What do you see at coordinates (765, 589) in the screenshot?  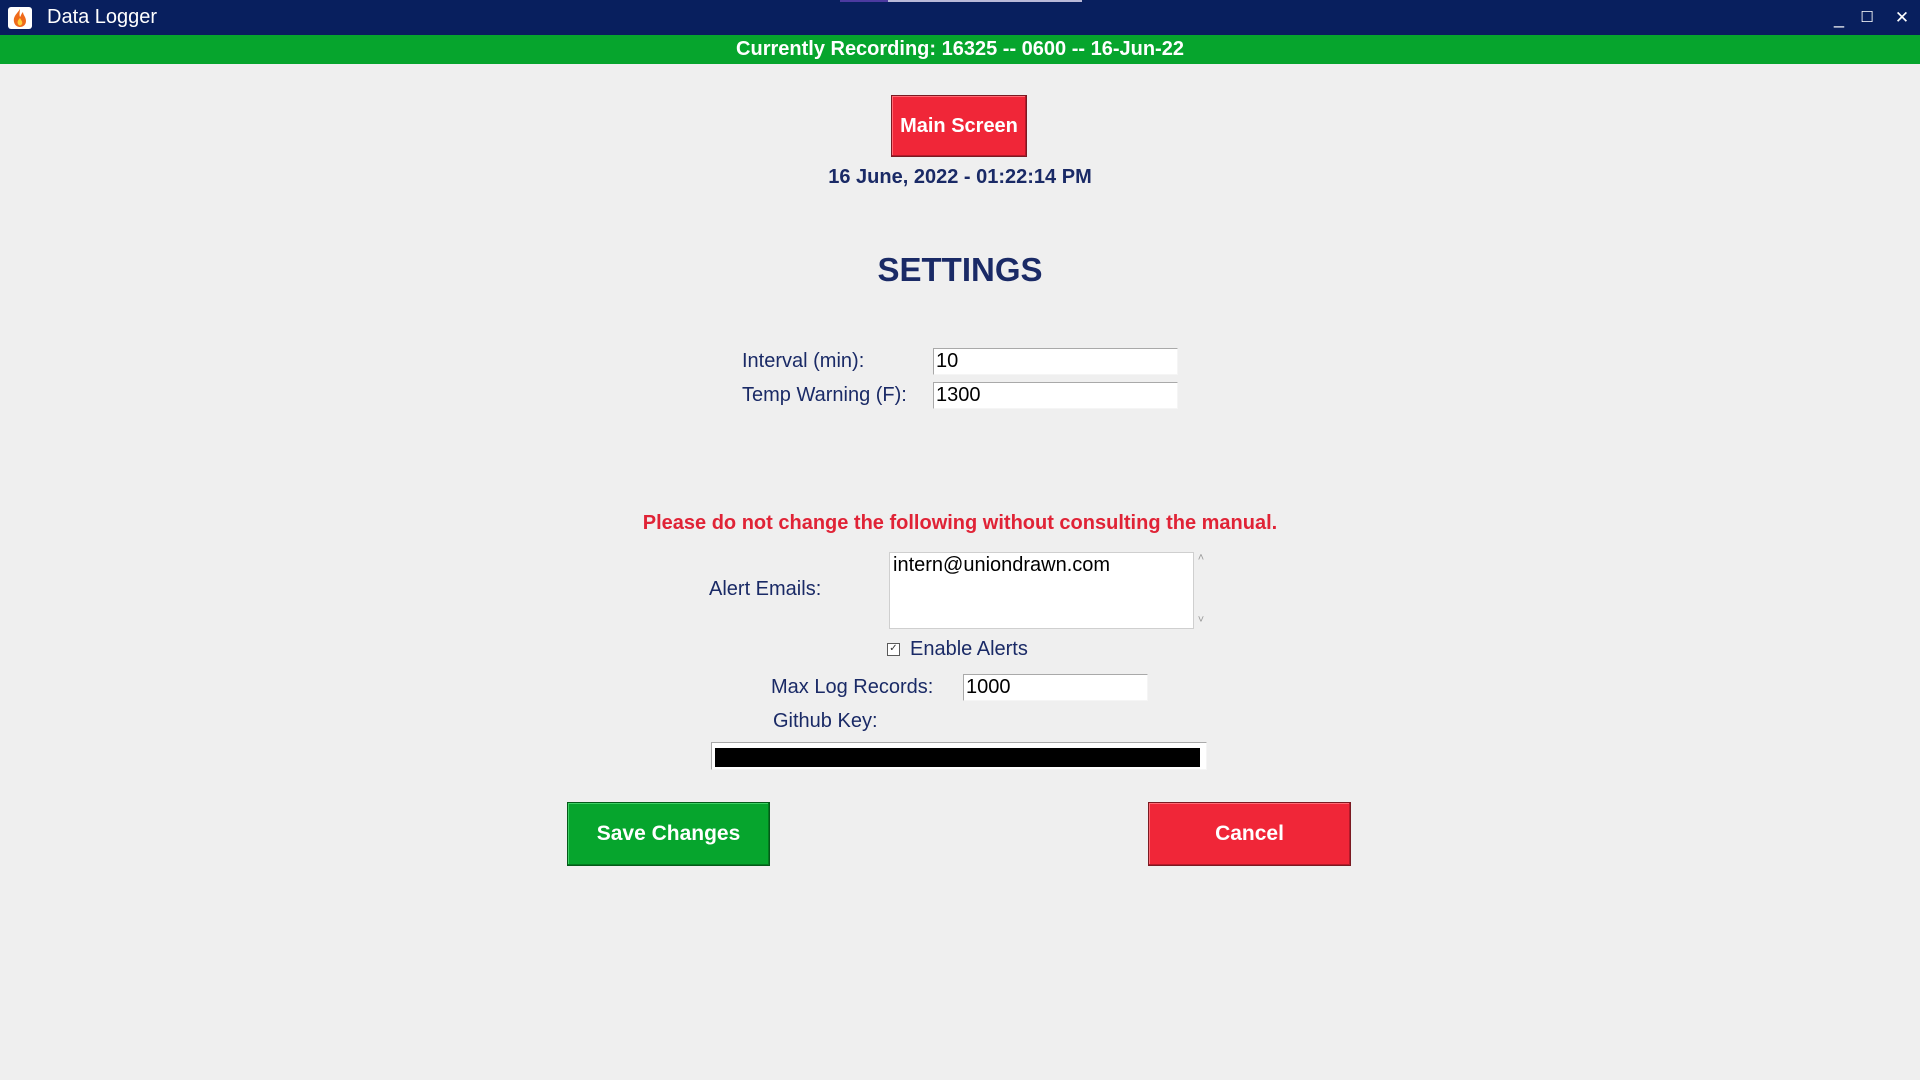 I see `alert-emails-label: Alert Emails:` at bounding box center [765, 589].